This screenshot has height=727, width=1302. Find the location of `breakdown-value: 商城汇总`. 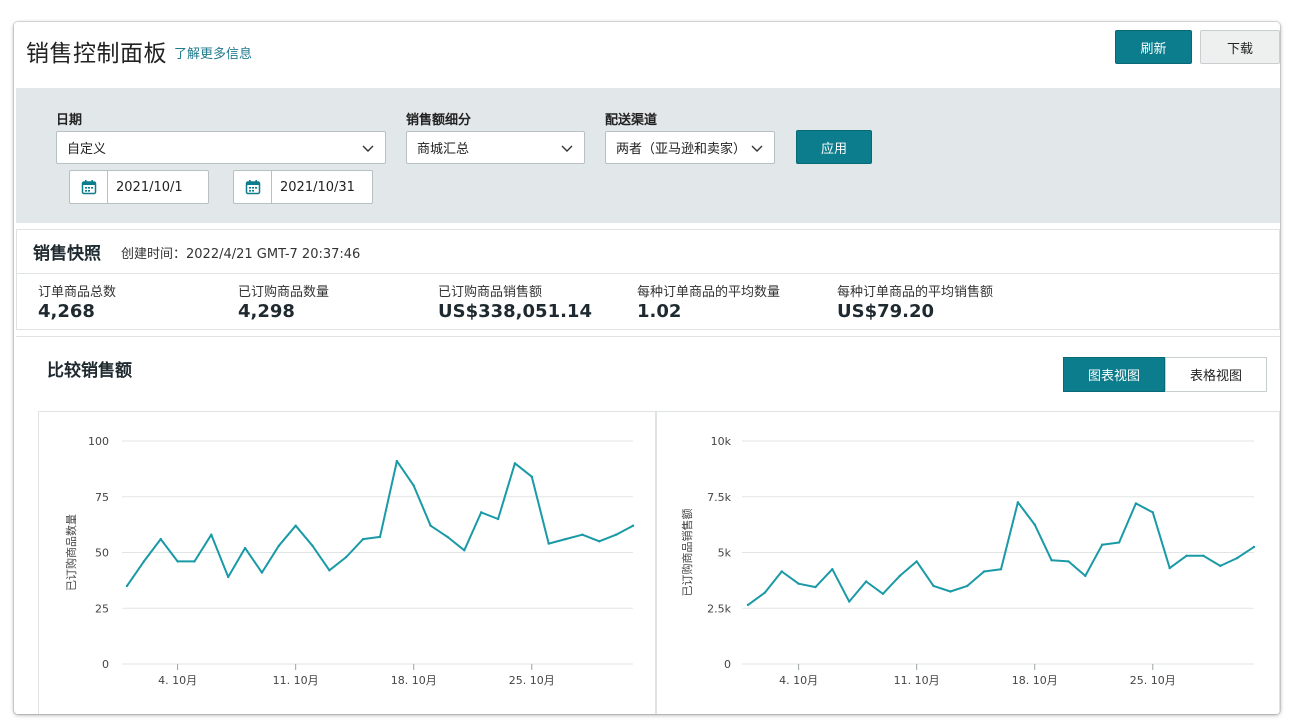

breakdown-value: 商城汇总 is located at coordinates (443, 149).